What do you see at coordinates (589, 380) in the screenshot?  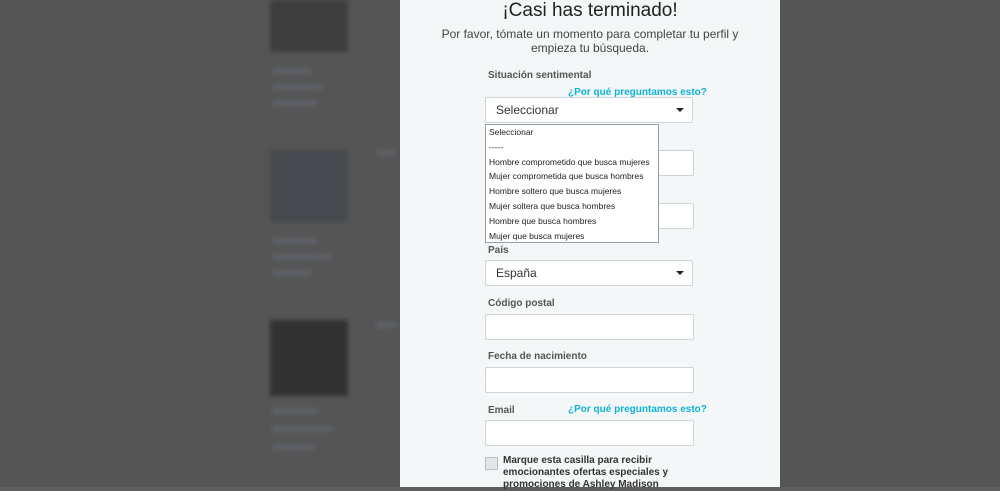 I see `birthdate-input` at bounding box center [589, 380].